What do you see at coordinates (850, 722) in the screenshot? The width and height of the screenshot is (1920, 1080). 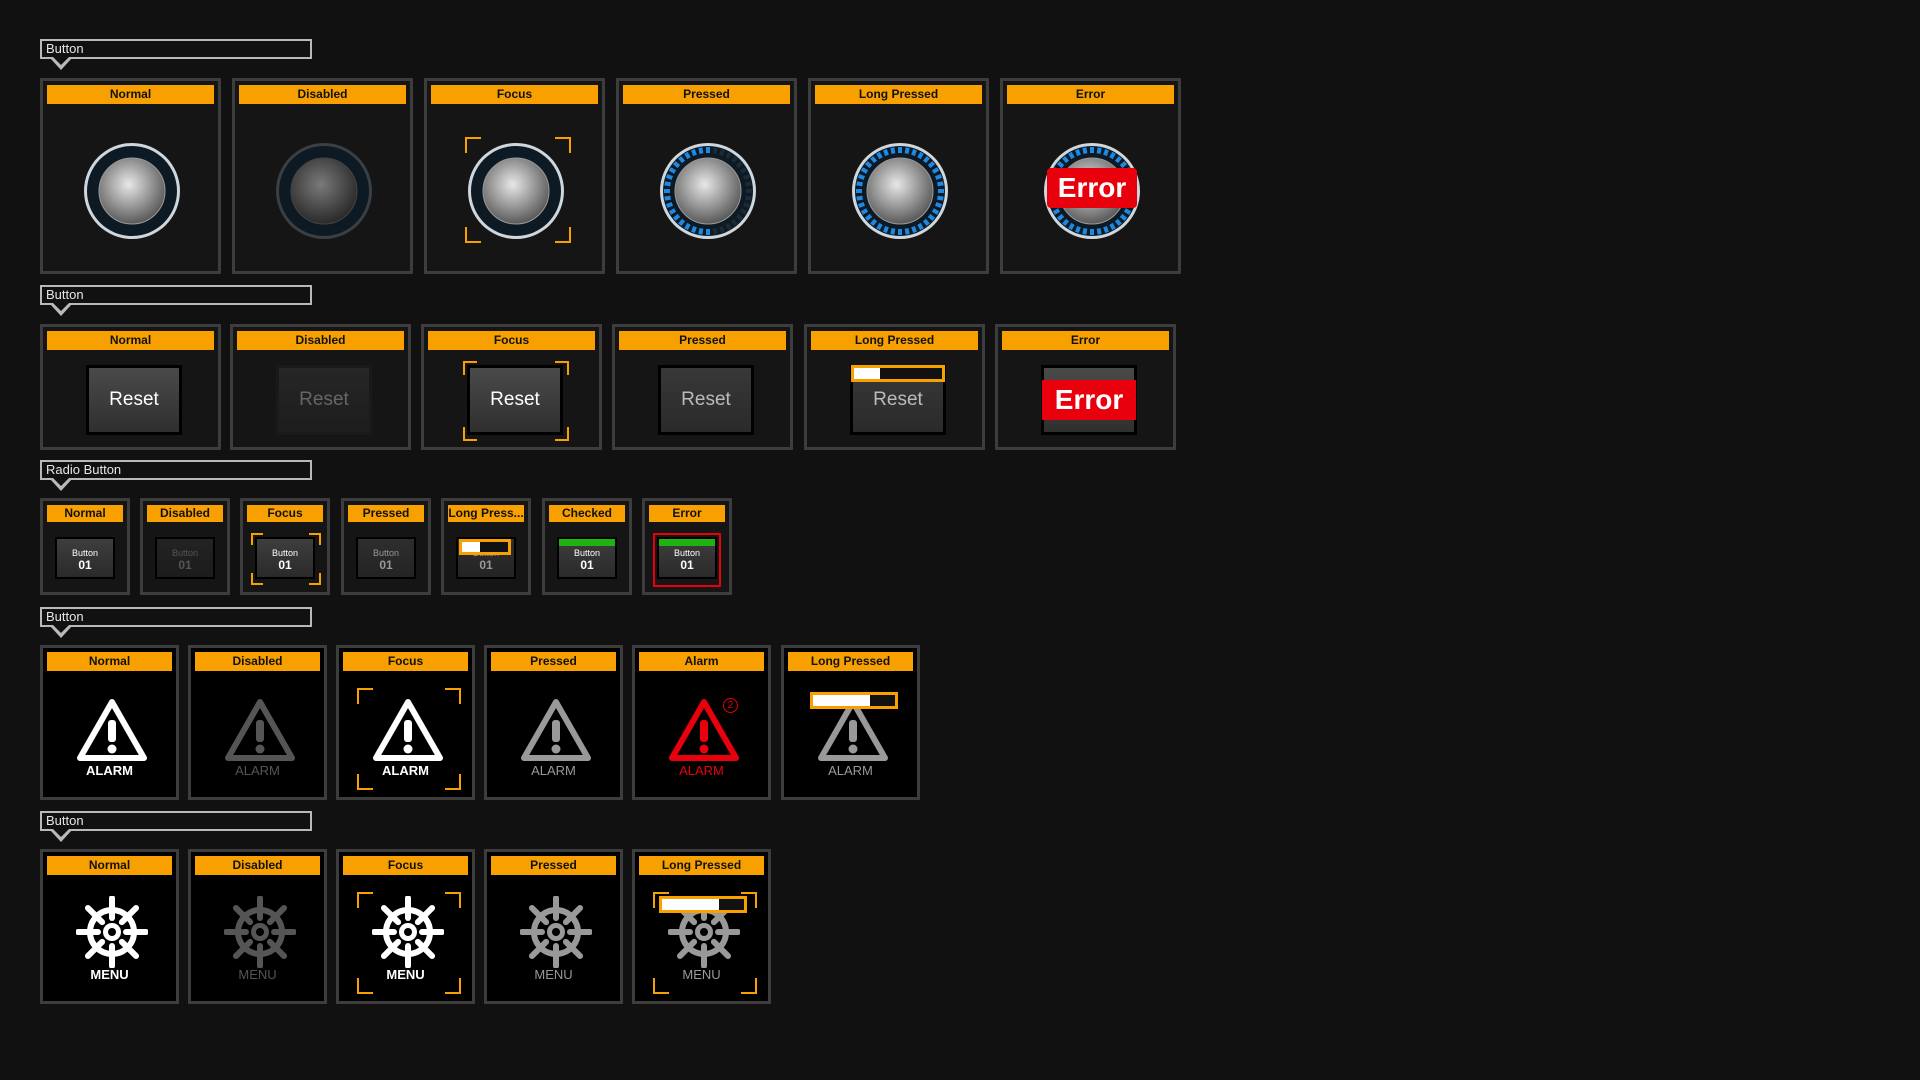 I see `alarm-card-long-pressed: Long Pressed ALARM` at bounding box center [850, 722].